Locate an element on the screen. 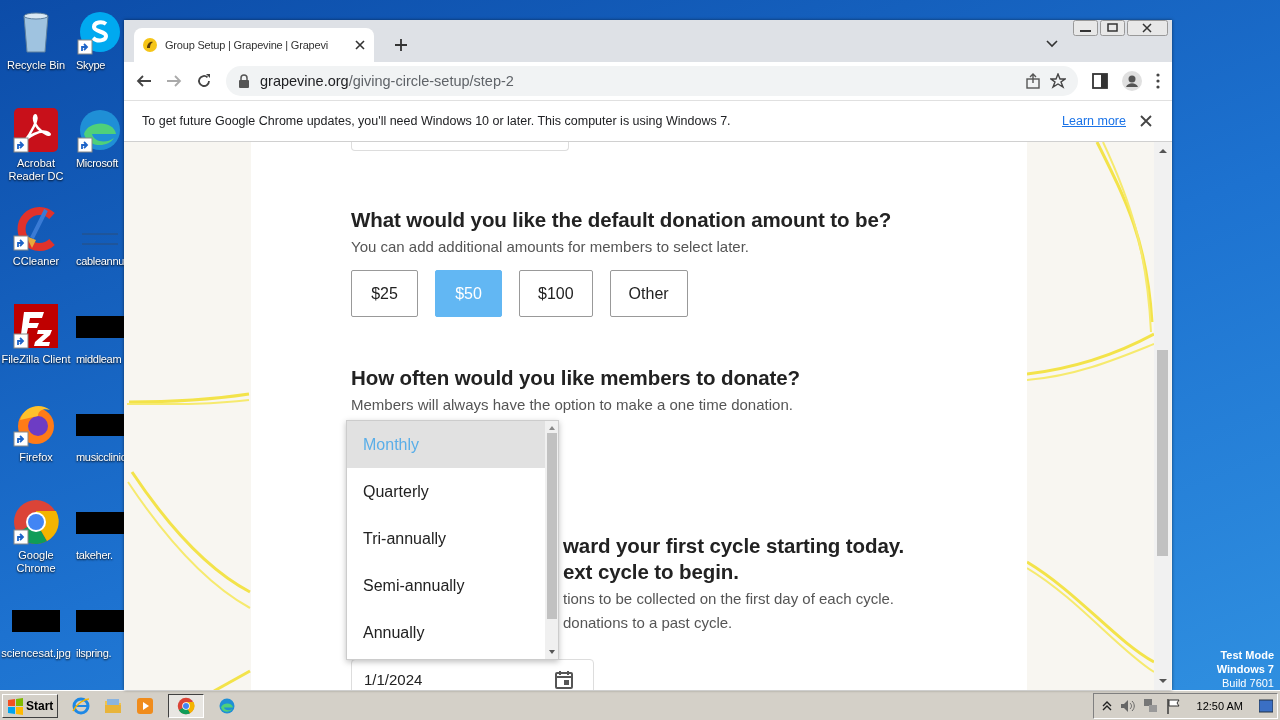 Image resolution: width=1280 pixels, height=720 pixels. input-field is located at coordinates (460, 146).